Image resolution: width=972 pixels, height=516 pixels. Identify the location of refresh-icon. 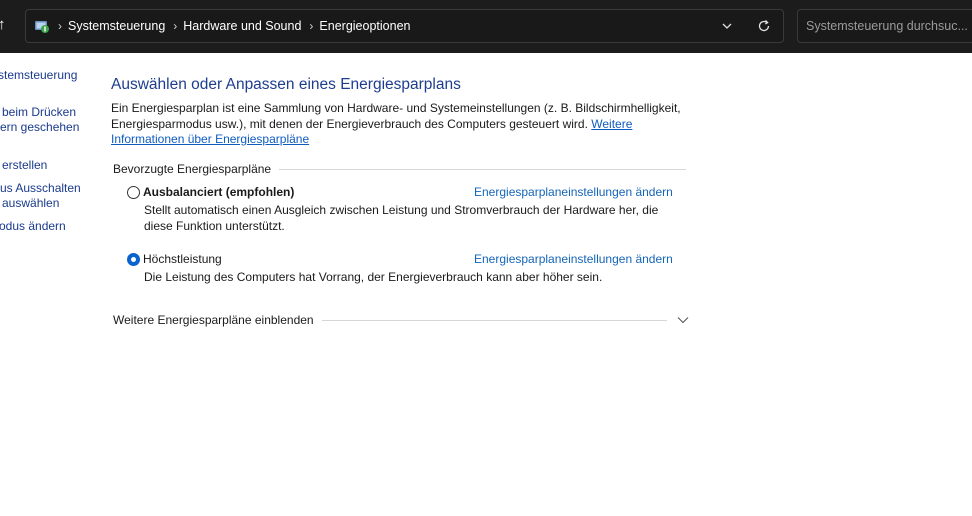
(764, 26).